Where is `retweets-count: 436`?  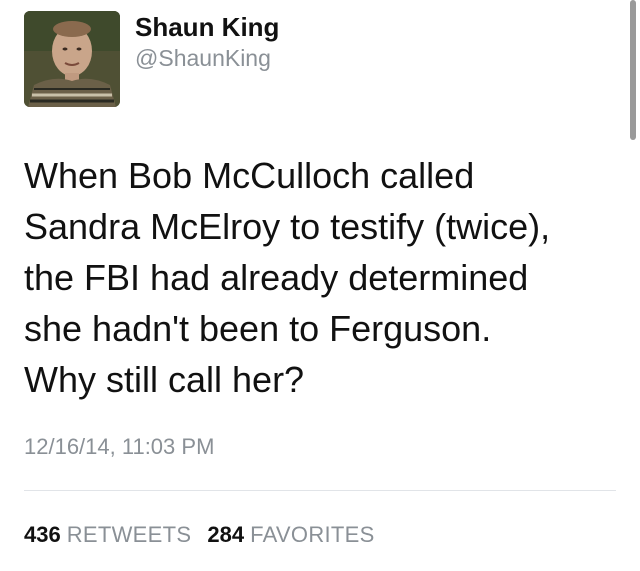 retweets-count: 436 is located at coordinates (42, 534).